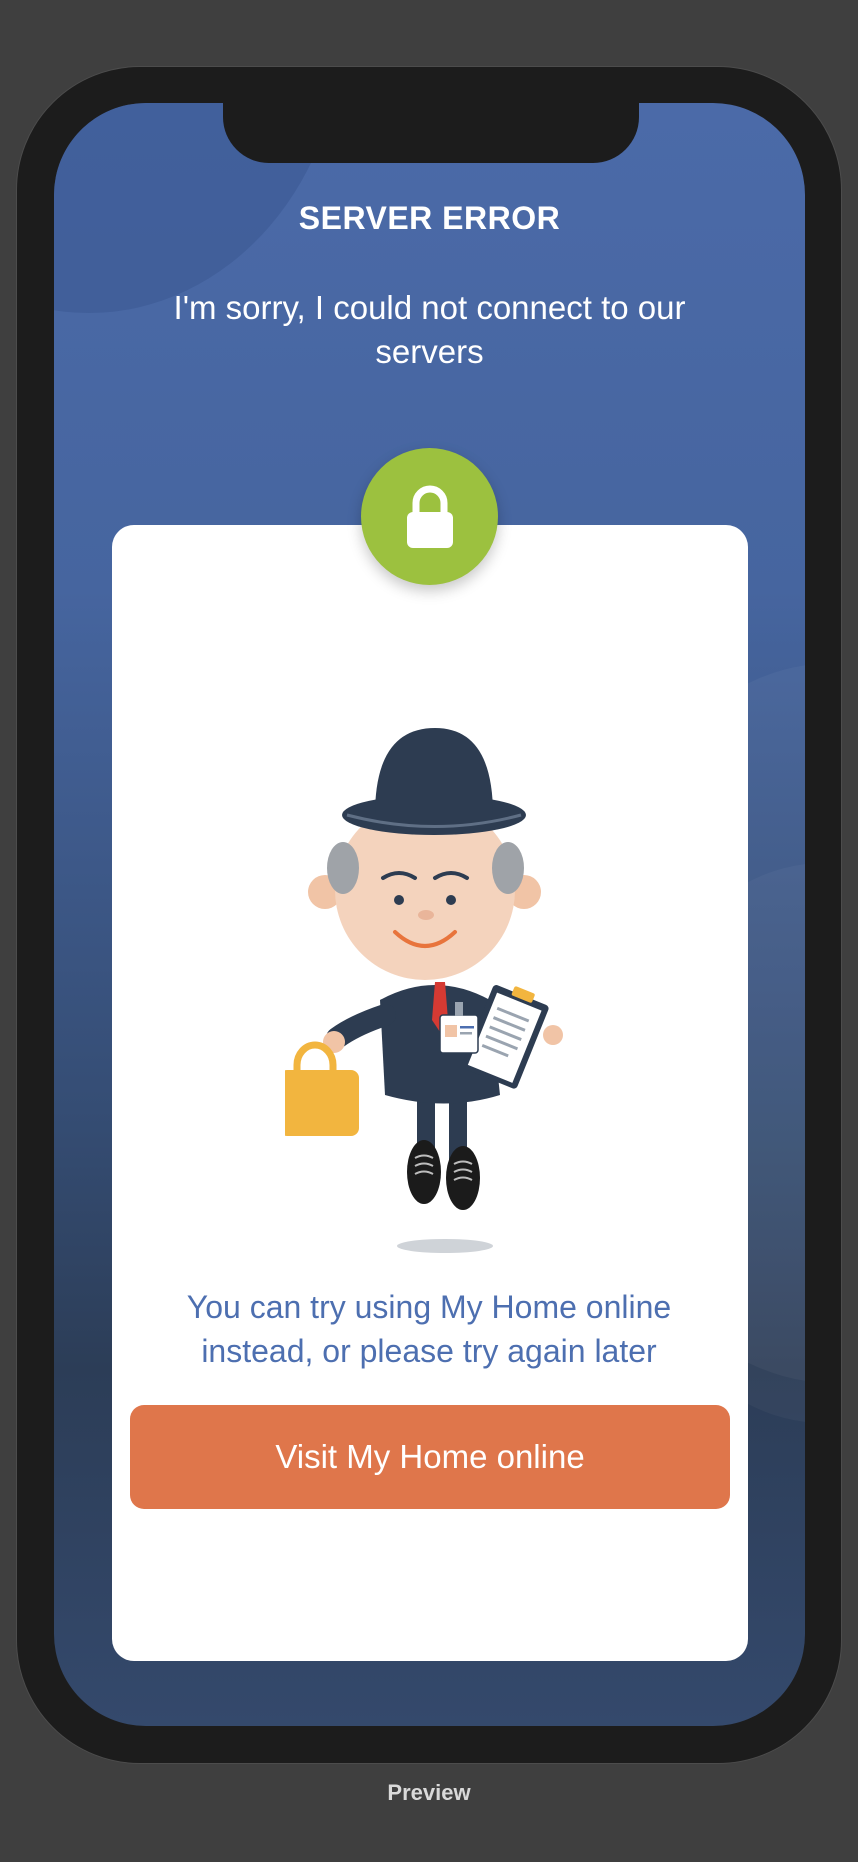 Image resolution: width=858 pixels, height=1862 pixels. What do you see at coordinates (424, 990) in the screenshot?
I see `mascot-illustration` at bounding box center [424, 990].